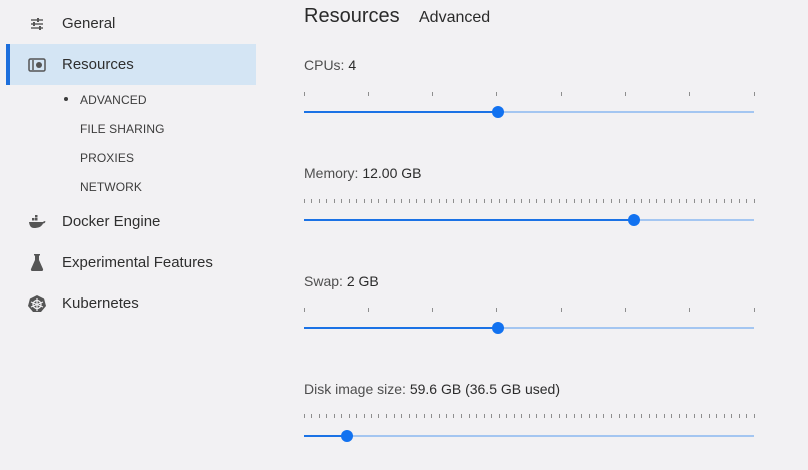 The width and height of the screenshot is (808, 470). What do you see at coordinates (432, 389) in the screenshot?
I see `disk-label: Disk image size: 59.6 GB (36.5 GB used)` at bounding box center [432, 389].